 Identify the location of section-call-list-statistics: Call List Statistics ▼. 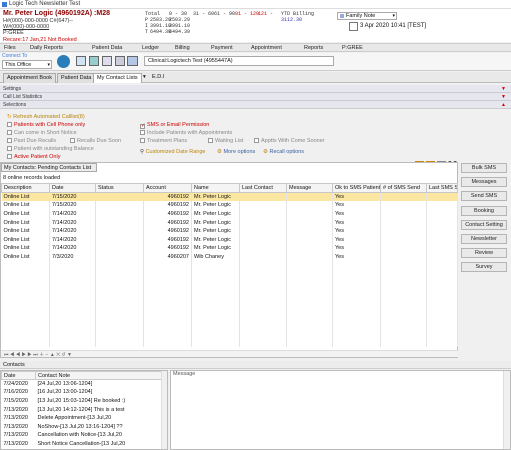
(255, 97).